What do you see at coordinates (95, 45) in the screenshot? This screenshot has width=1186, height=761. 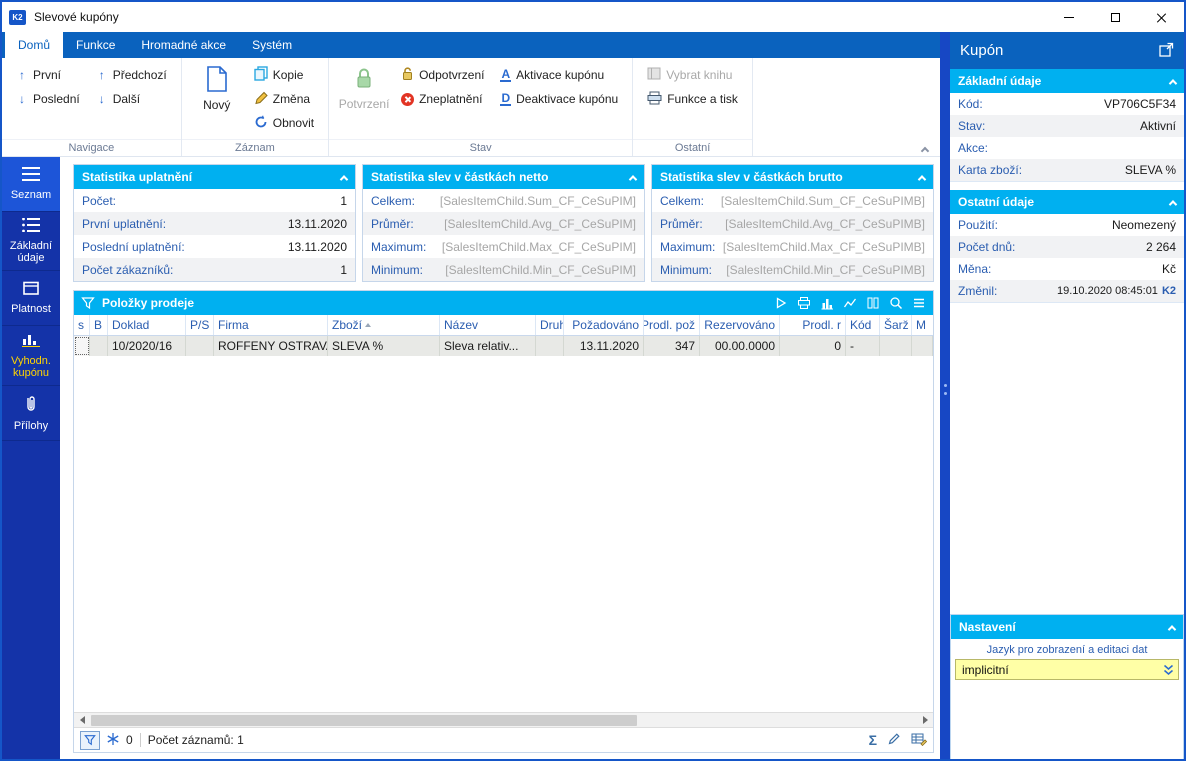 I see `tab-funkce: Funkce` at bounding box center [95, 45].